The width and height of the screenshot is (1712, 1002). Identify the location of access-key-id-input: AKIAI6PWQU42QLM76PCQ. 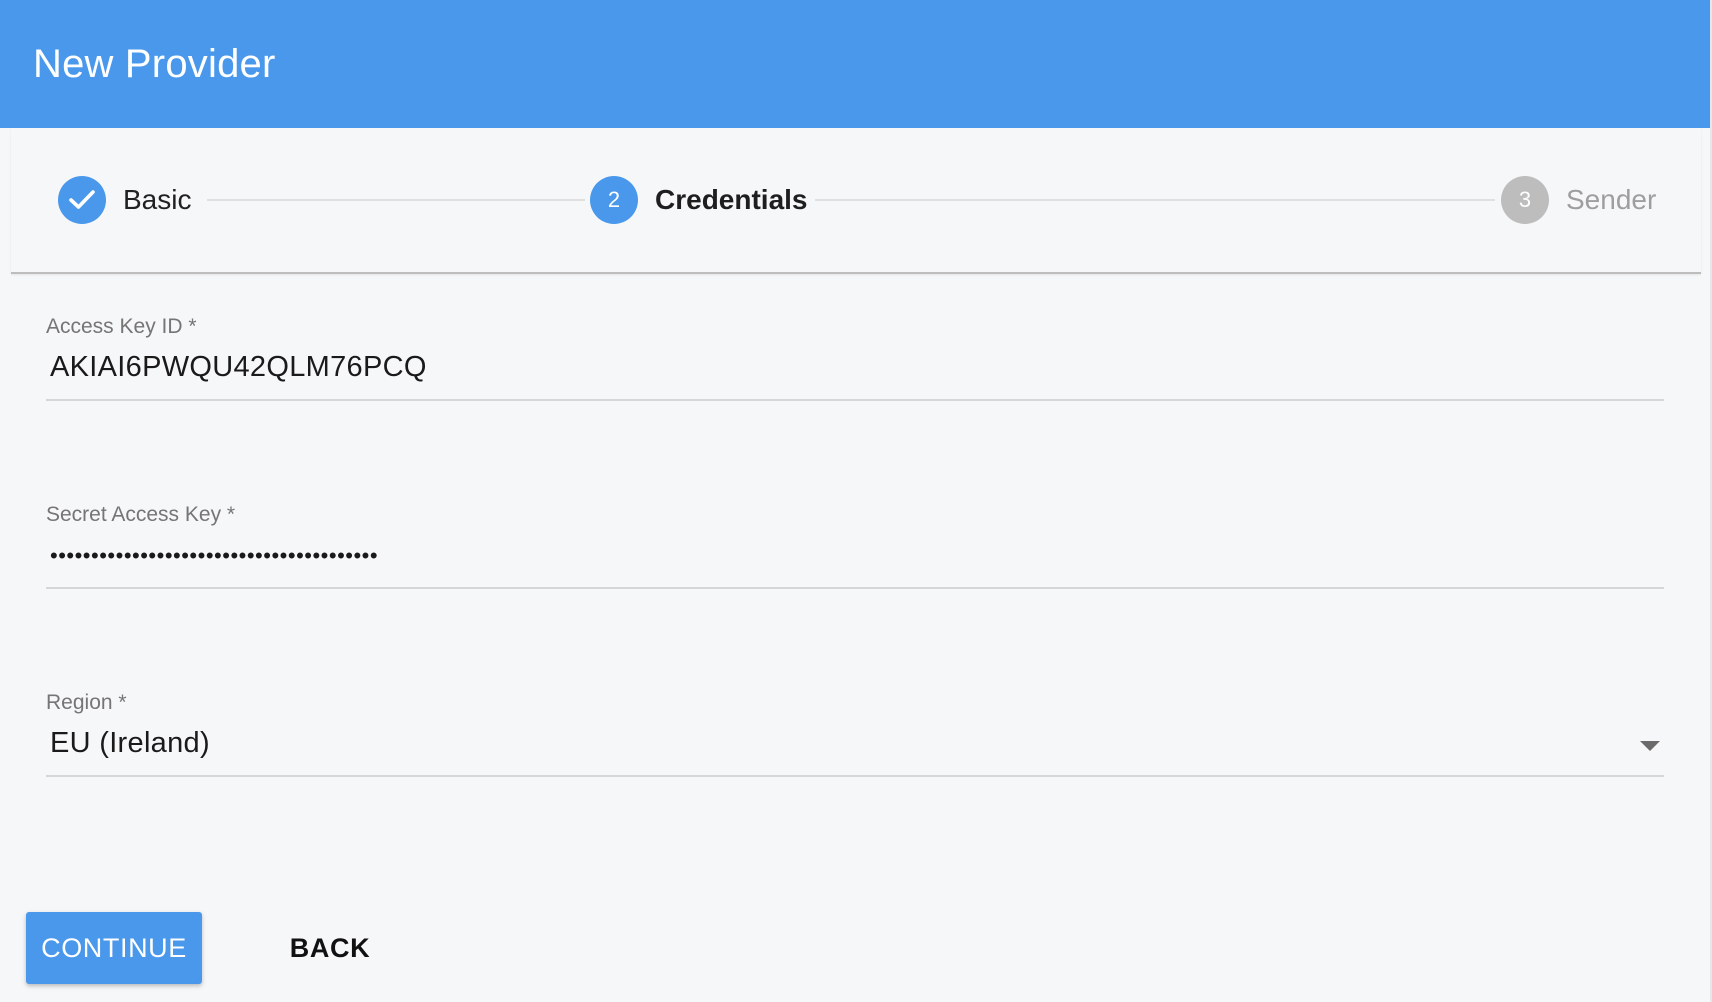
(238, 367).